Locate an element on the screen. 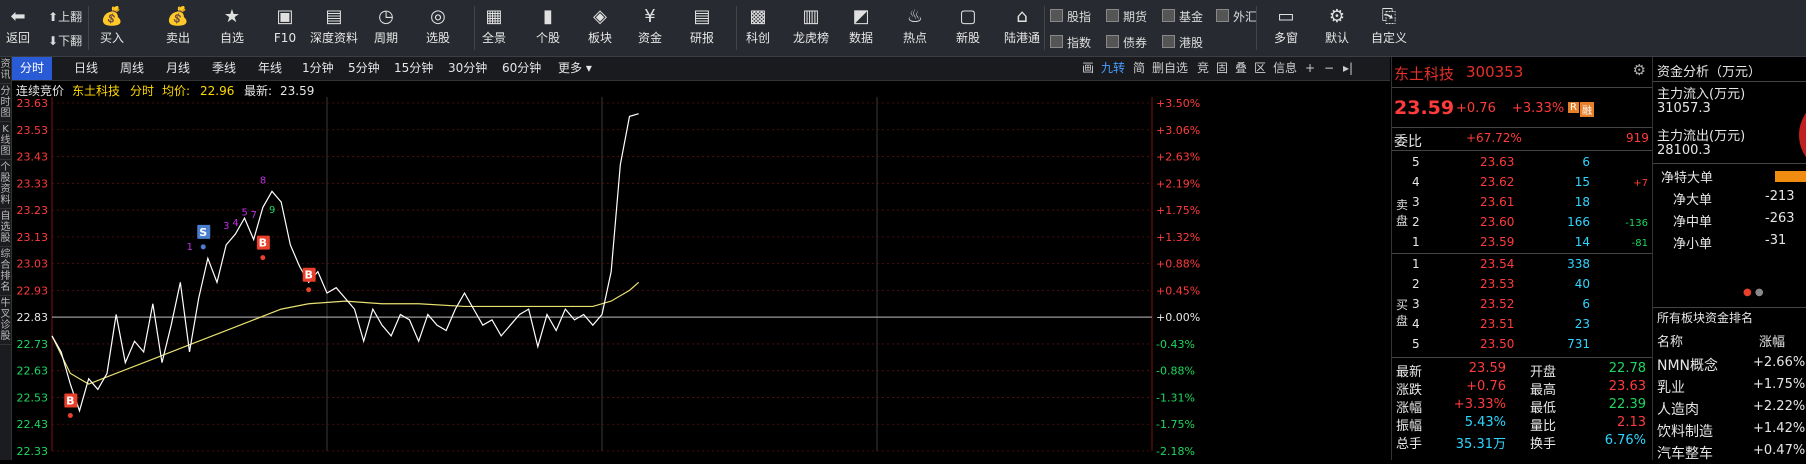  hk-connect-button: ⌂ 陆港通 is located at coordinates (1022, 28).